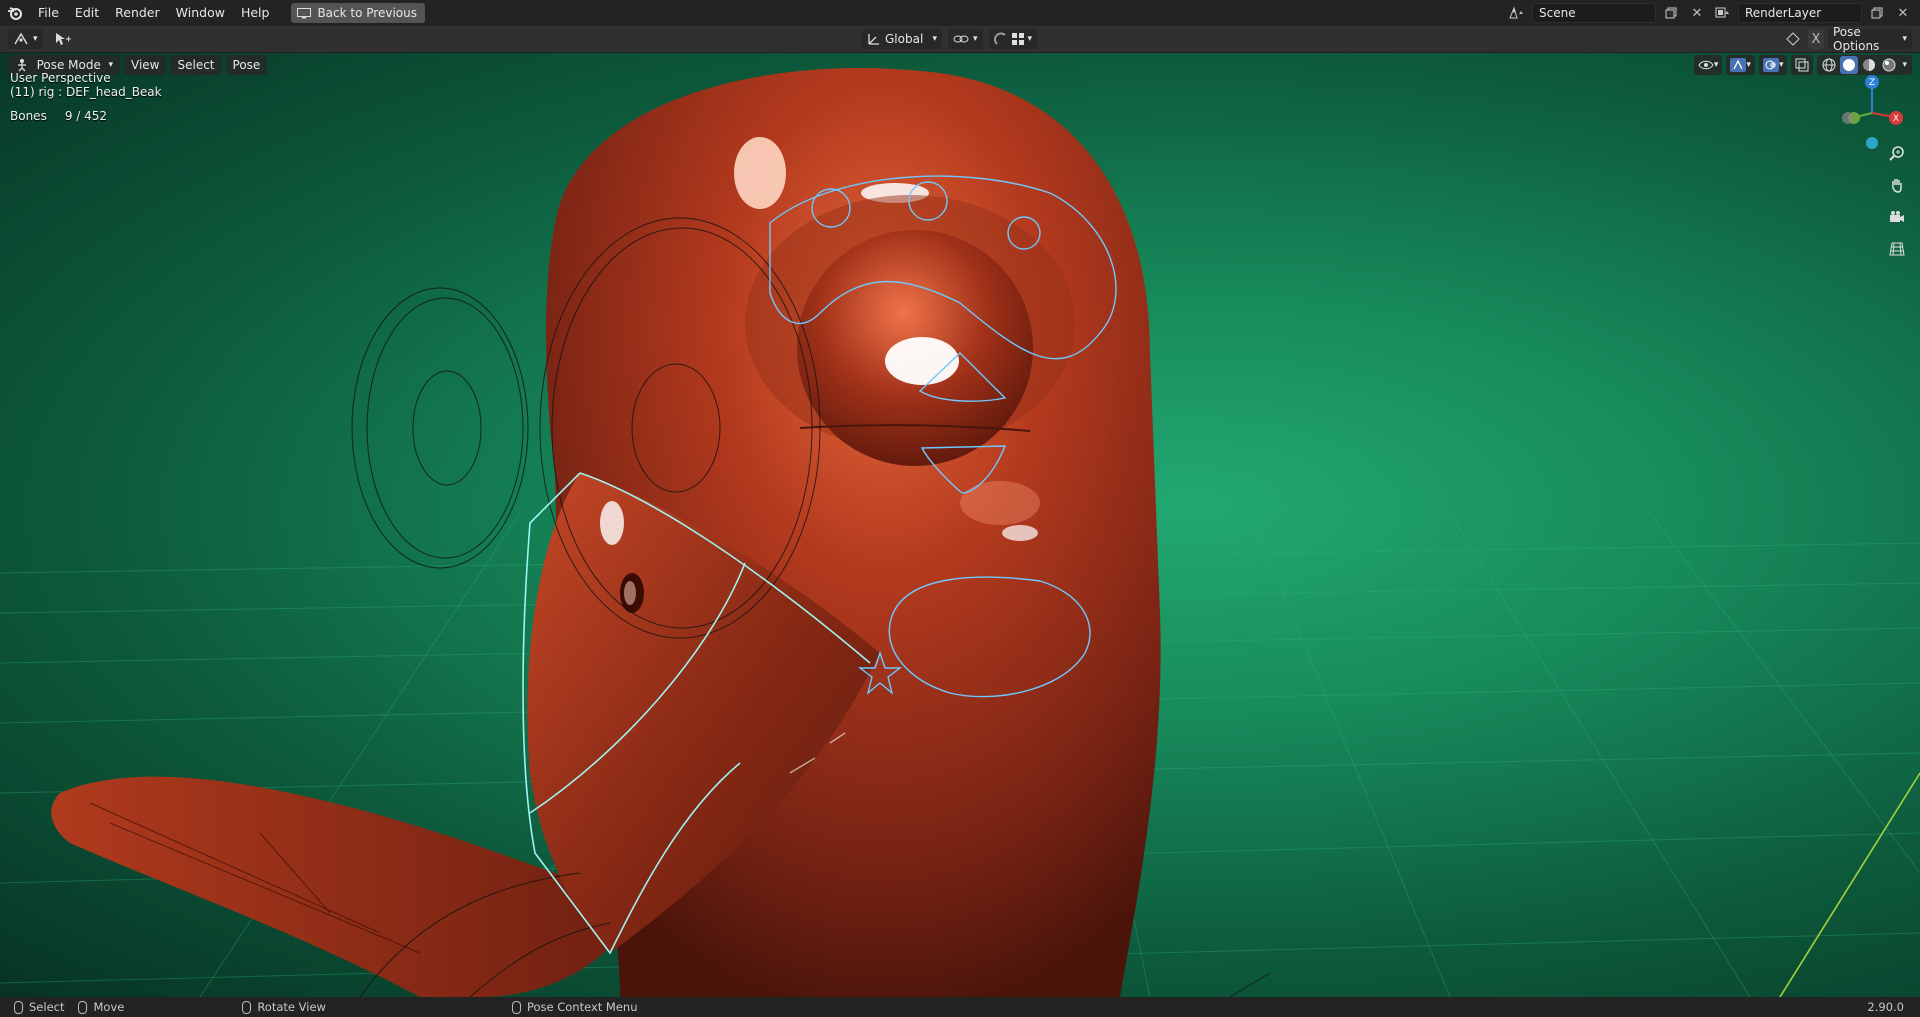 This screenshot has height=1017, width=1920. What do you see at coordinates (1793, 39) in the screenshot?
I see `keying-set-icon` at bounding box center [1793, 39].